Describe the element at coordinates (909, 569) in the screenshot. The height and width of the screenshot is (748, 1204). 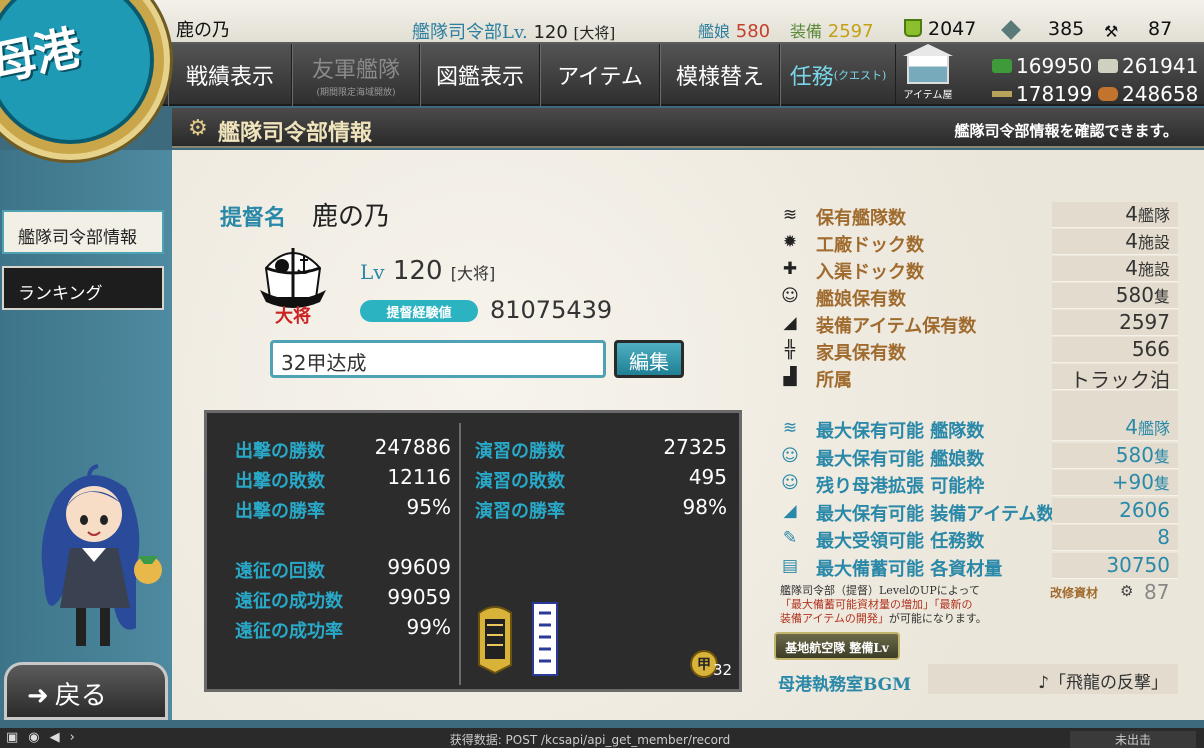
I see `stat-label: 最大備蓄可能 各資材量` at that location.